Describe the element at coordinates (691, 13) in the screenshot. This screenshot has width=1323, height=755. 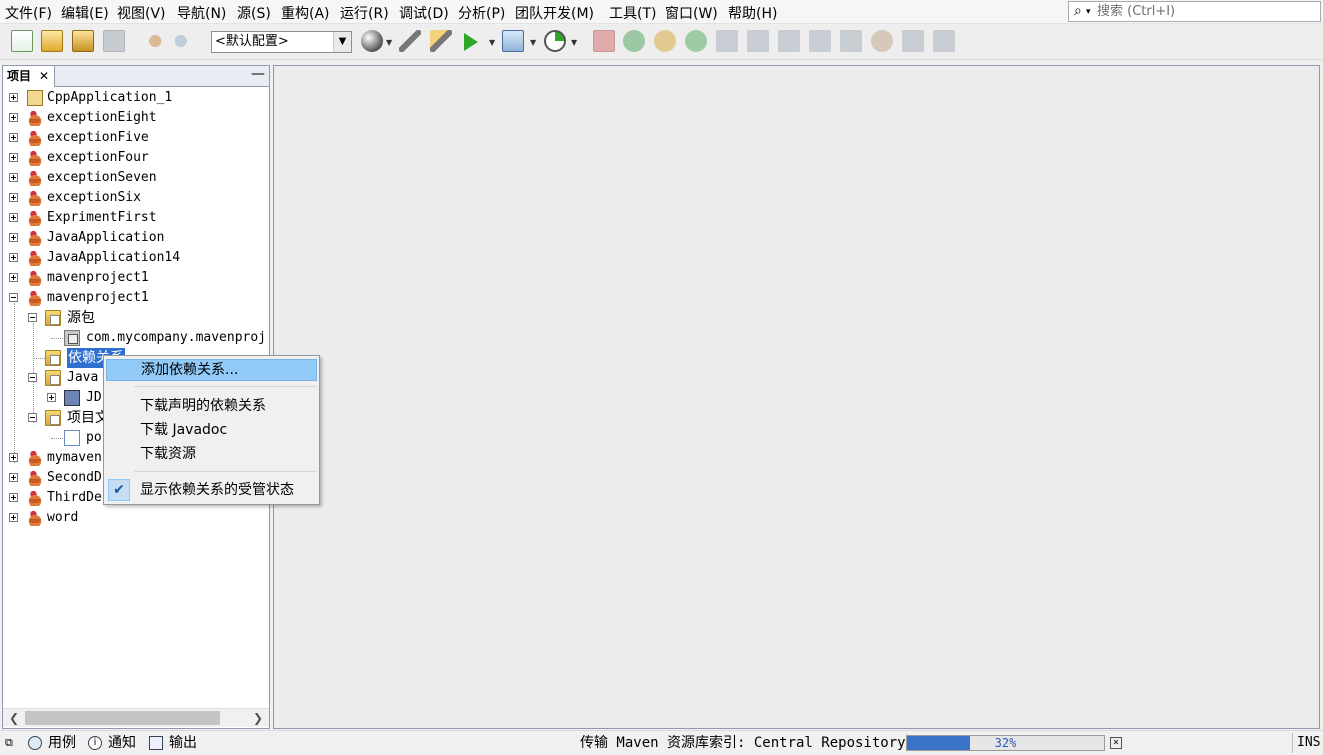
I see `menu-window: 窗口(W)` at that location.